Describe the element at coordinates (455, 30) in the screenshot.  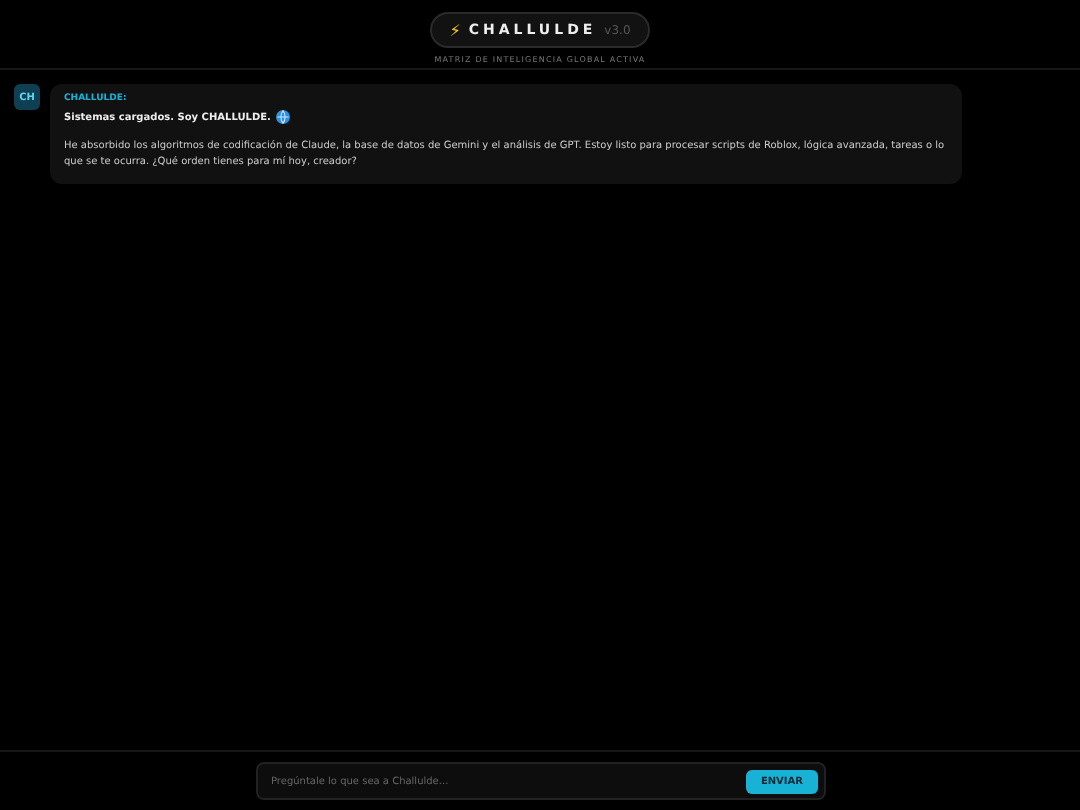
I see `lightning-icon: ⚡` at that location.